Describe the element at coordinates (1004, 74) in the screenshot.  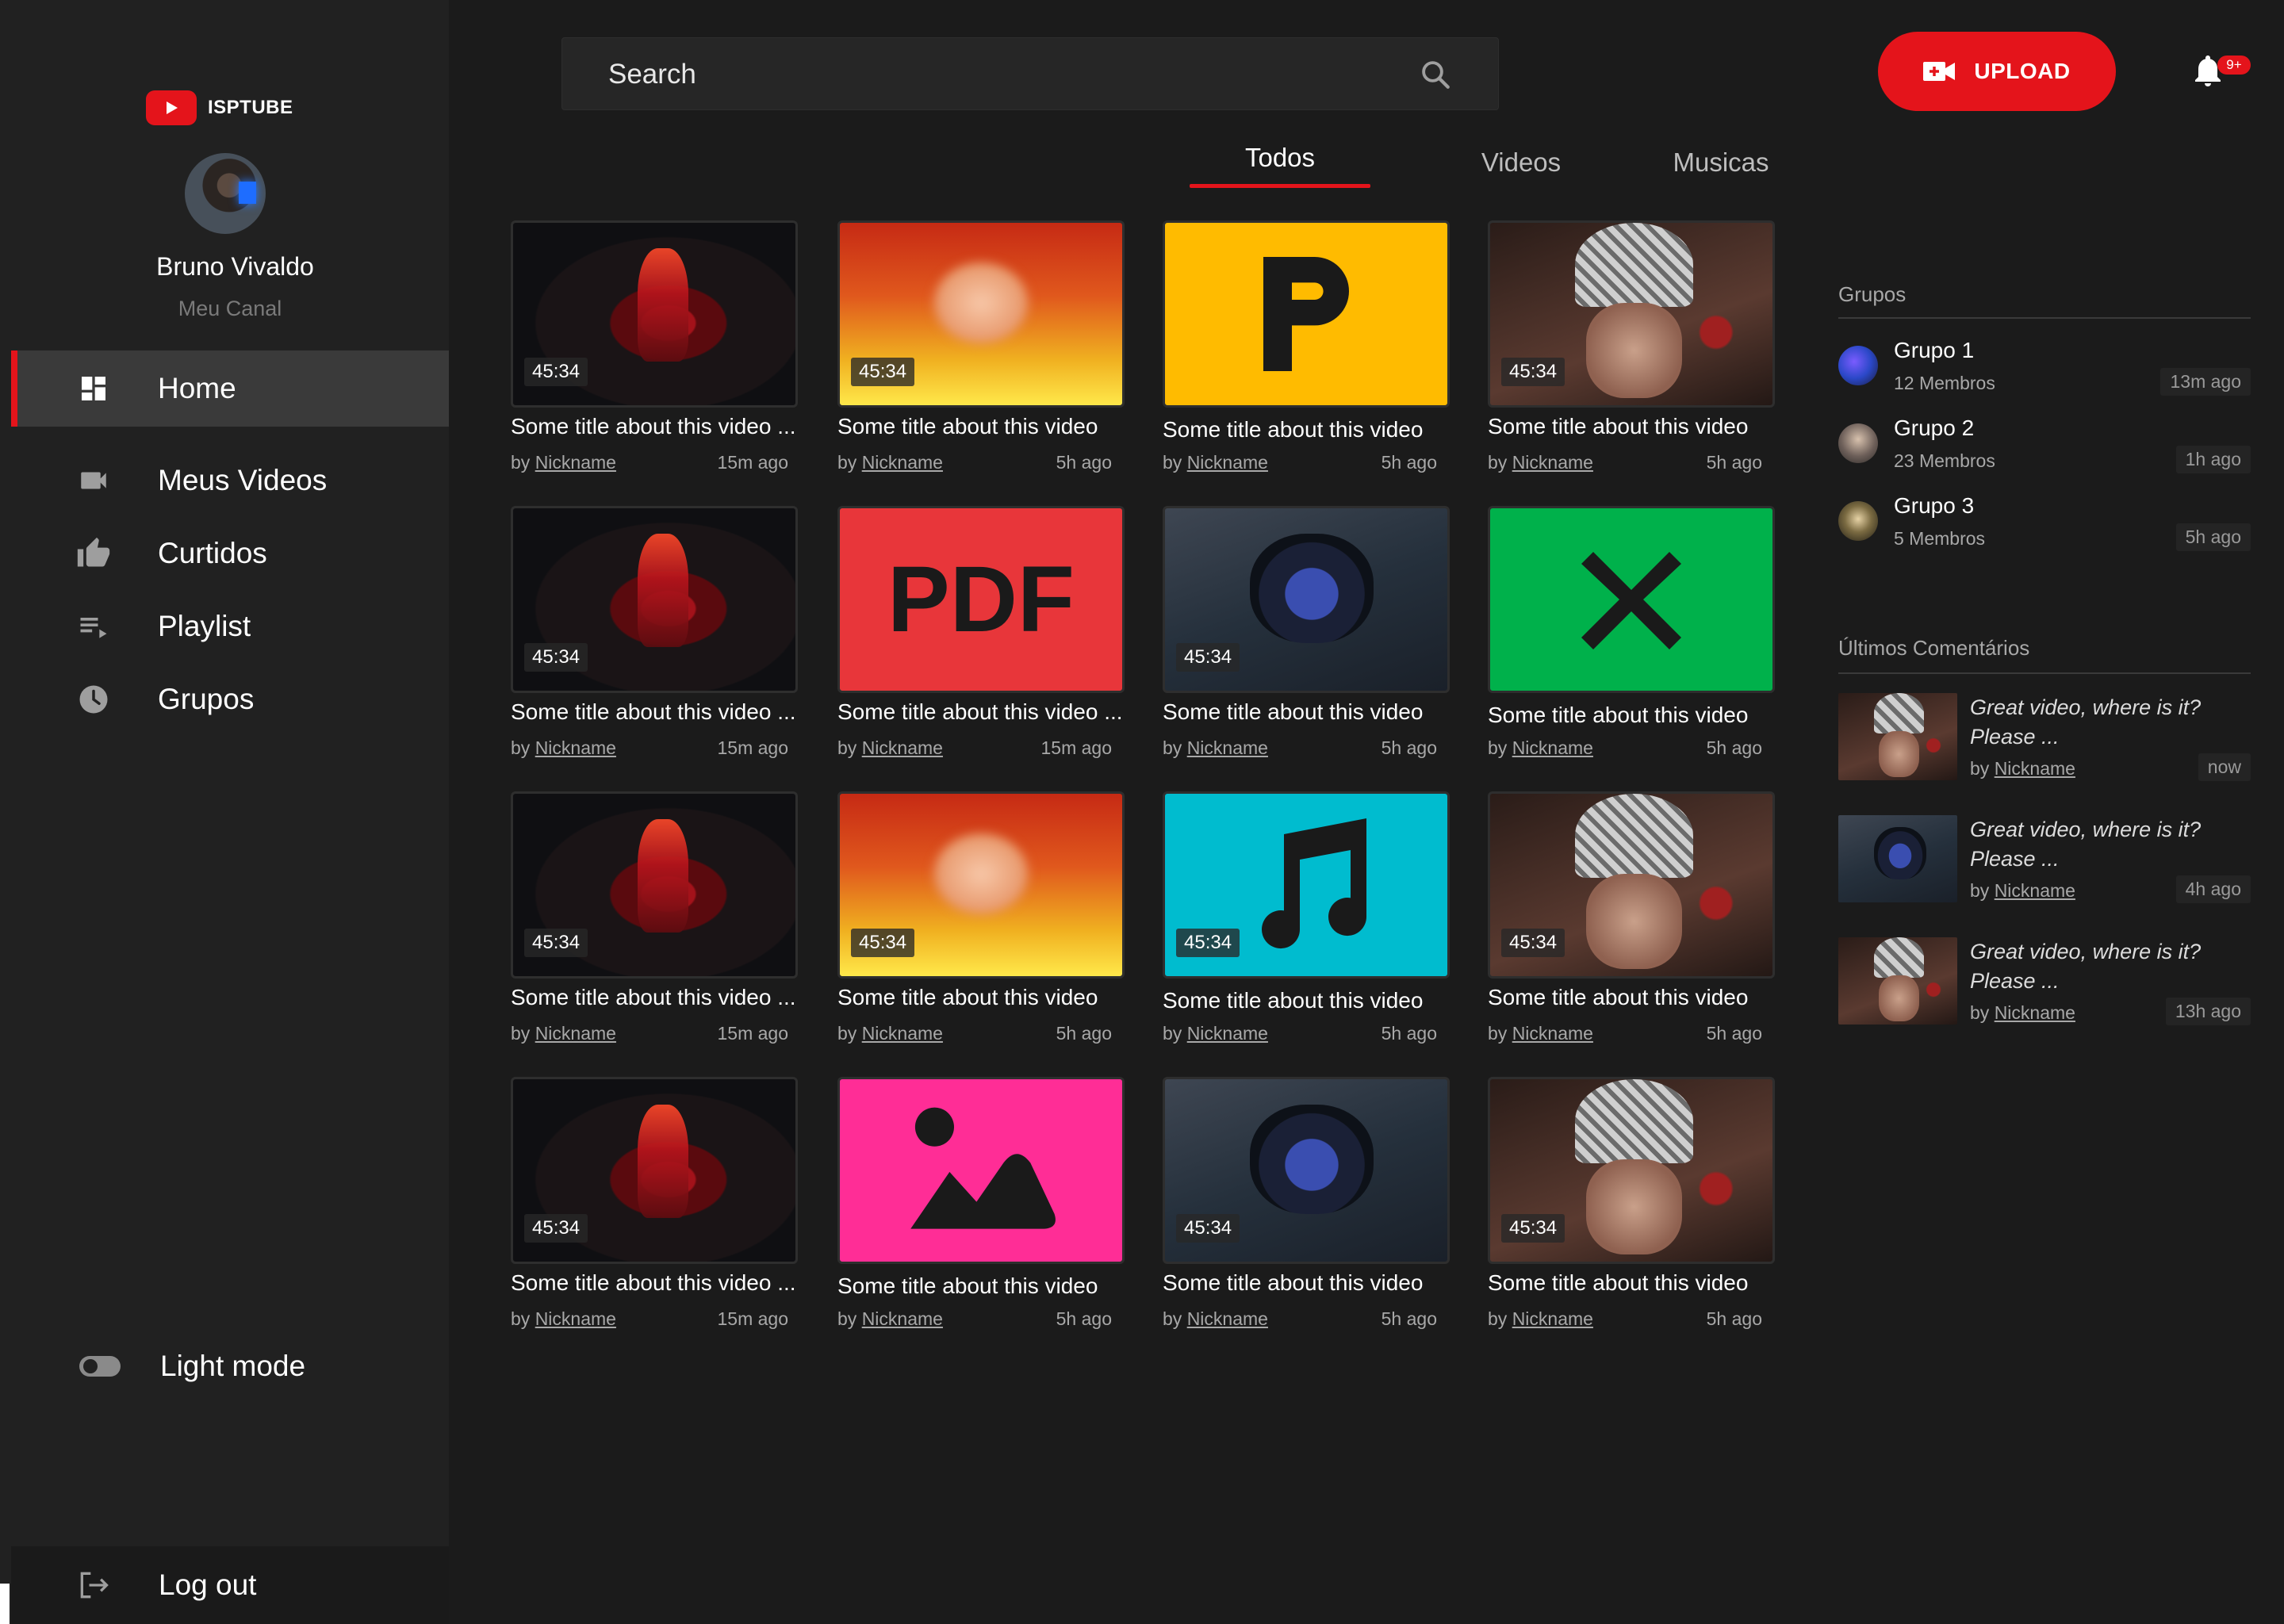
I see `search-input` at that location.